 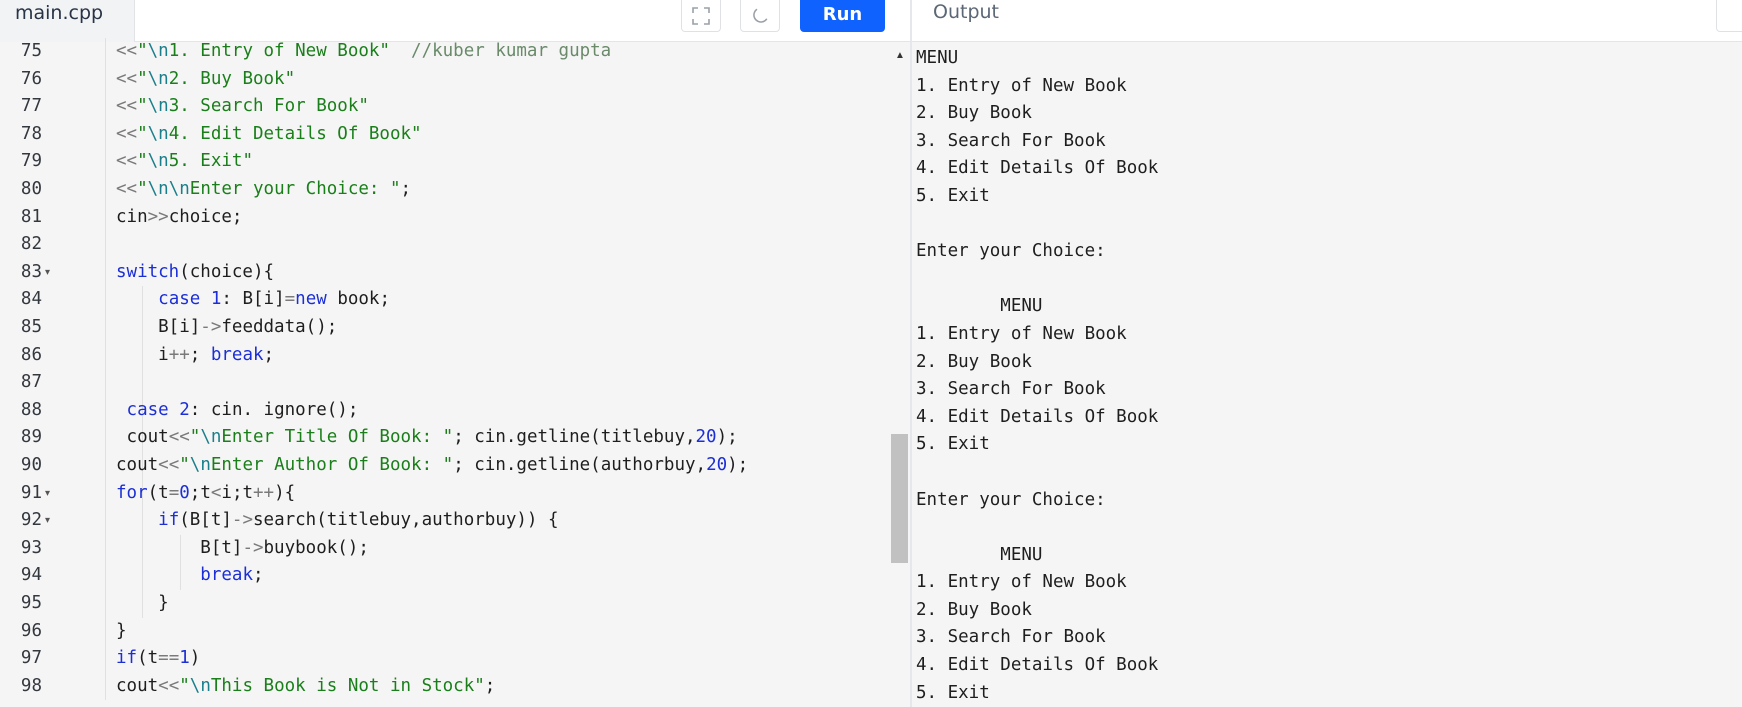 What do you see at coordinates (179, 547) in the screenshot?
I see `code-token: B[t]` at bounding box center [179, 547].